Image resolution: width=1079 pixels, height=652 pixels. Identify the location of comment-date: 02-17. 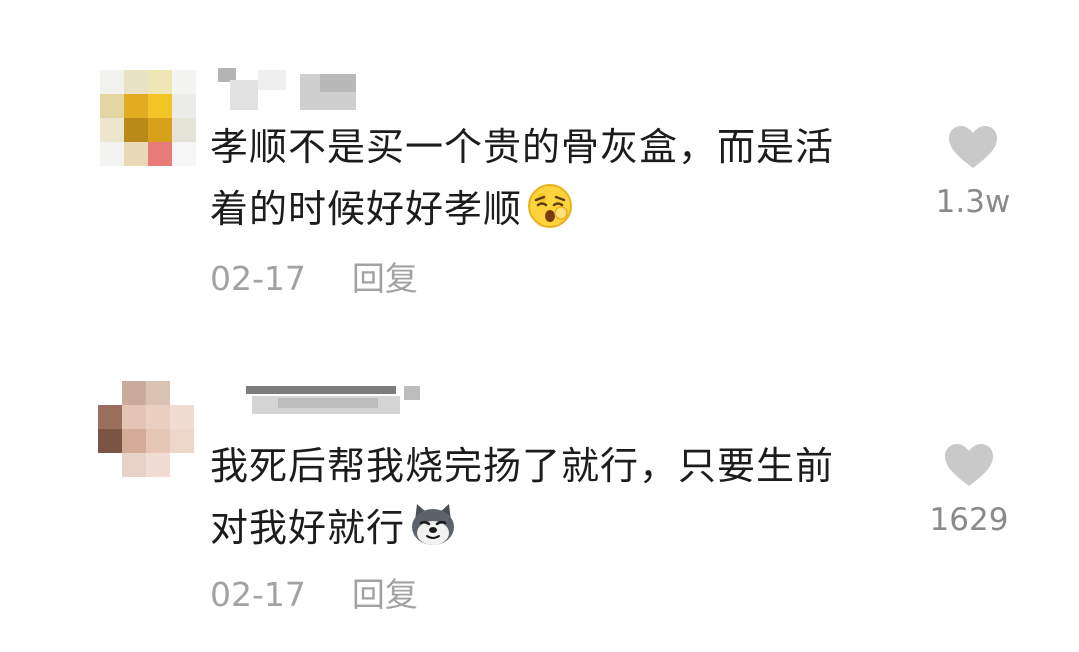
(258, 594).